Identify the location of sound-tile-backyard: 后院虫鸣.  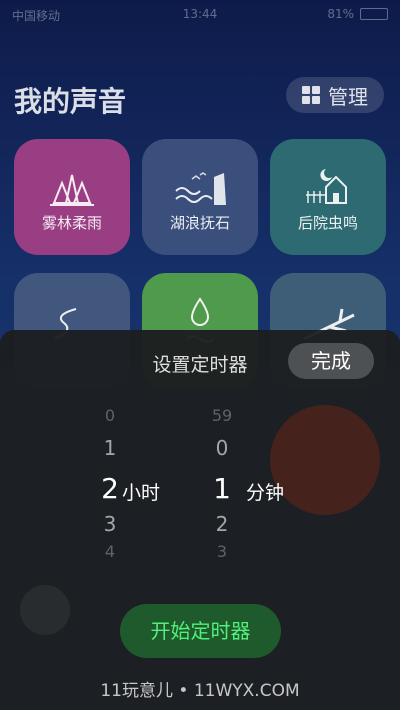
(328, 197).